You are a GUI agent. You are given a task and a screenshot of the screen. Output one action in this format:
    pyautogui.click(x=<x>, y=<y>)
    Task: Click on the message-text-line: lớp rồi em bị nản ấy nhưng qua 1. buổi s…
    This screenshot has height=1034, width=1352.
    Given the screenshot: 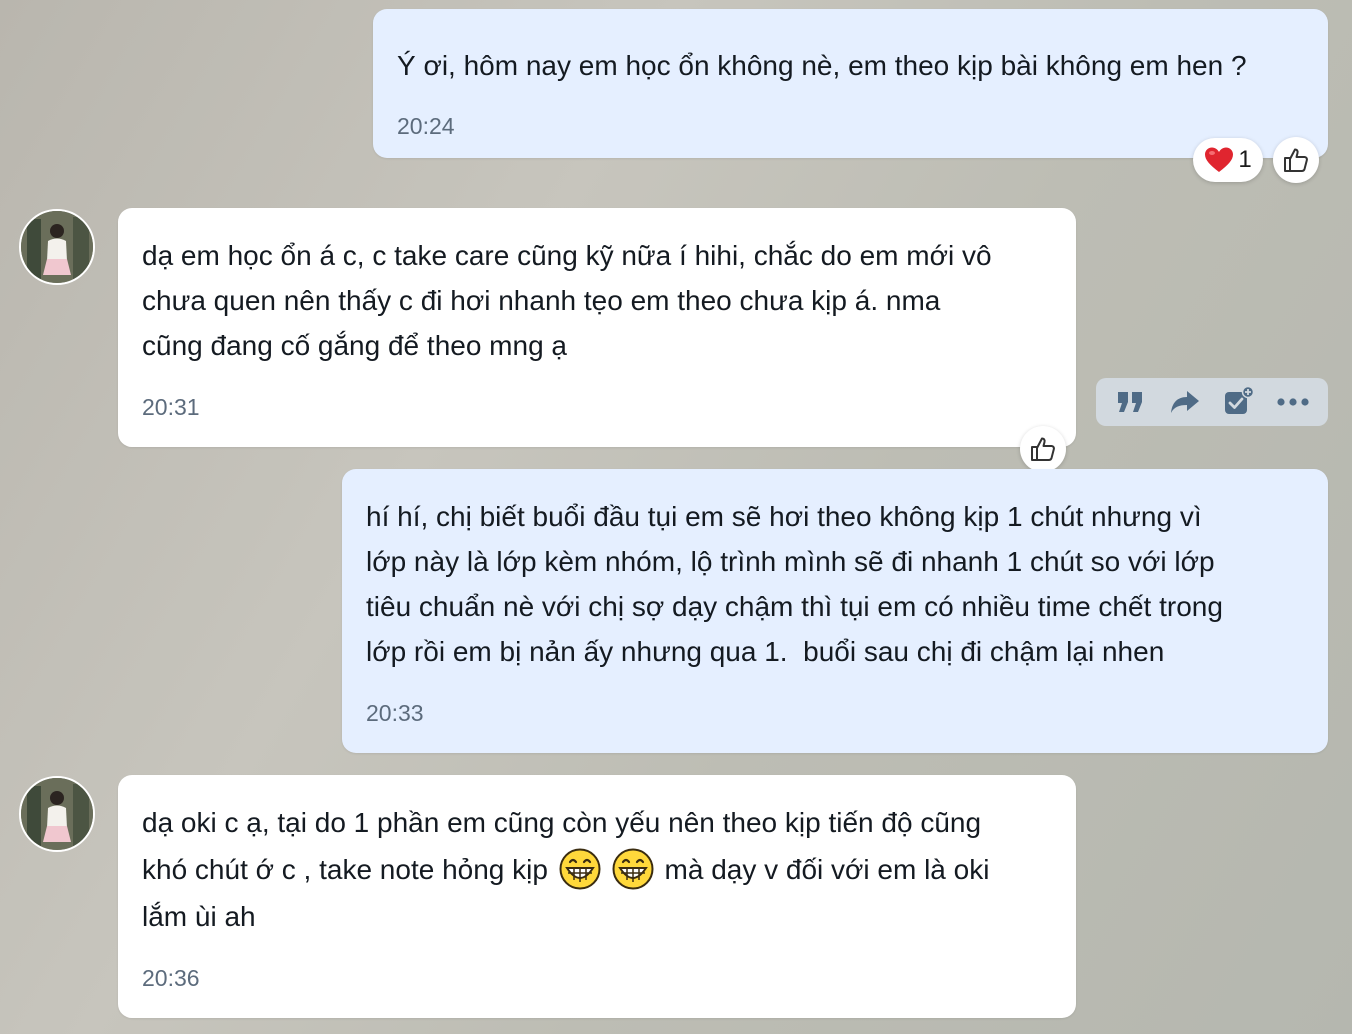 What is the action you would take?
    pyautogui.click(x=765, y=651)
    